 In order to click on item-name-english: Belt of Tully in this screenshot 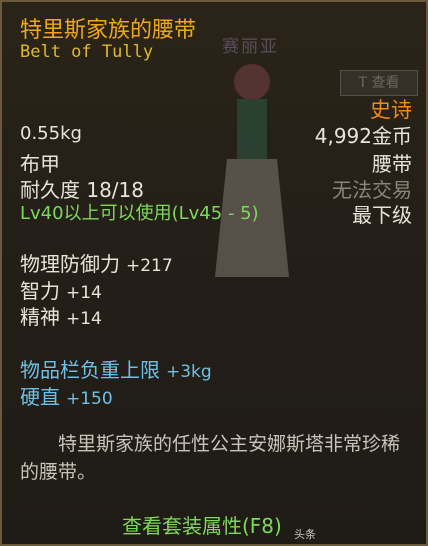, I will do `click(87, 52)`.